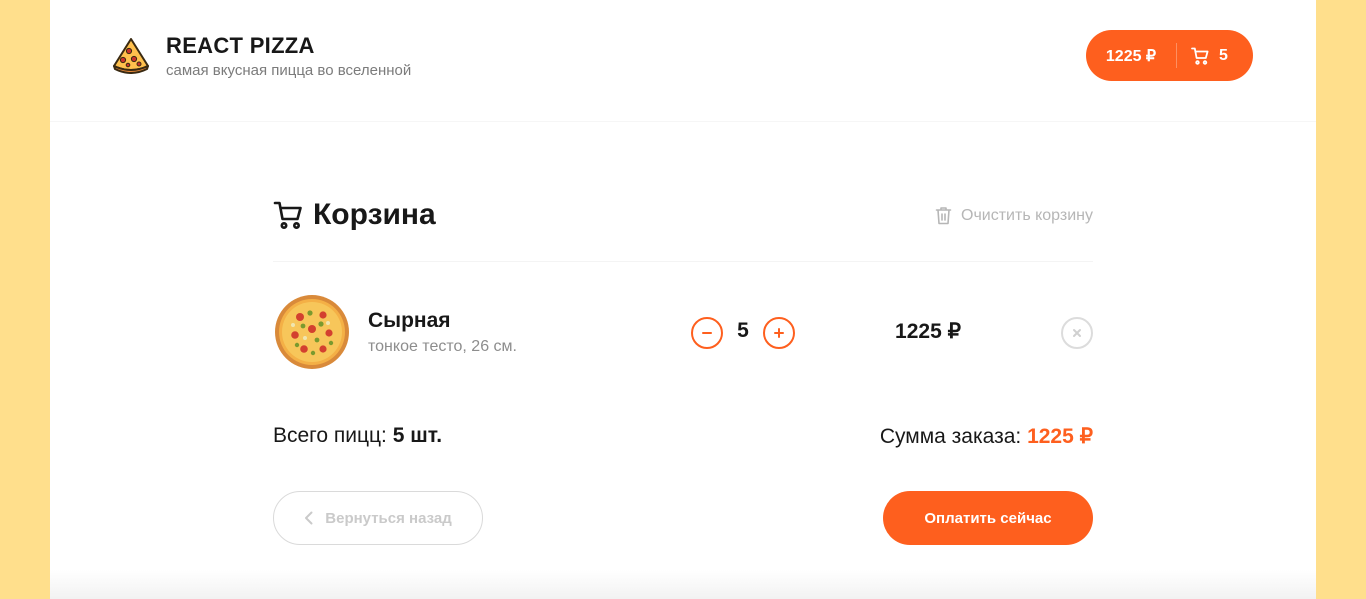  Describe the element at coordinates (409, 320) in the screenshot. I see `item-name: Сырная` at that location.